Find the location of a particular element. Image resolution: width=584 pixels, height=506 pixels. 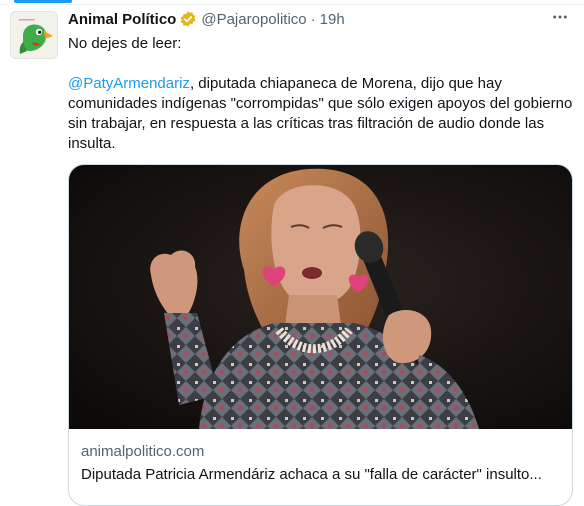

active-tab-indicator is located at coordinates (43, 1).